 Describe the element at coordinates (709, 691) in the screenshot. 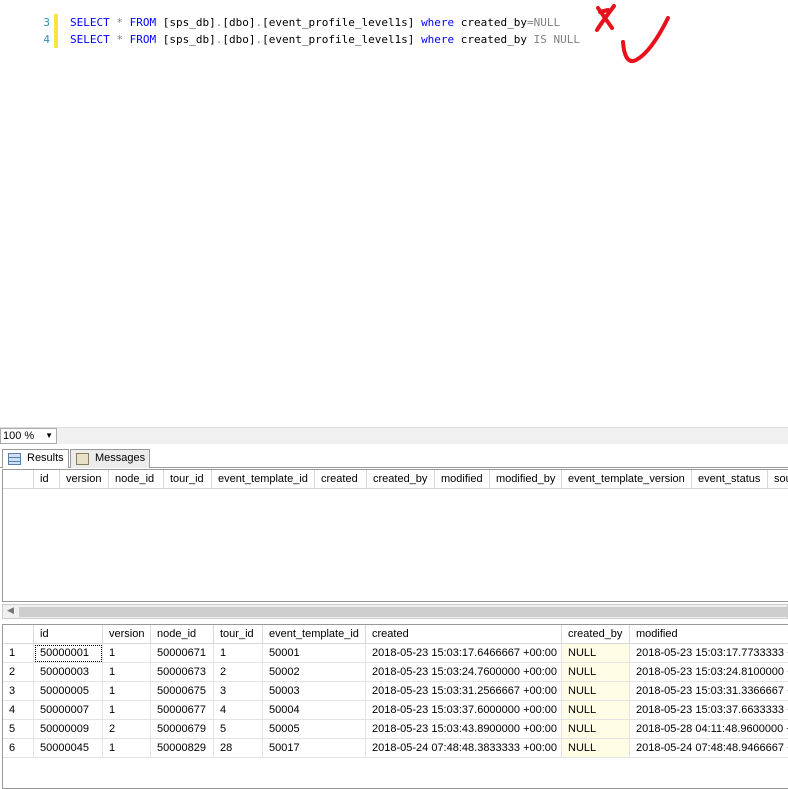

I see `table-cell: 2018-05-23 15:03:31.3366667 +` at that location.